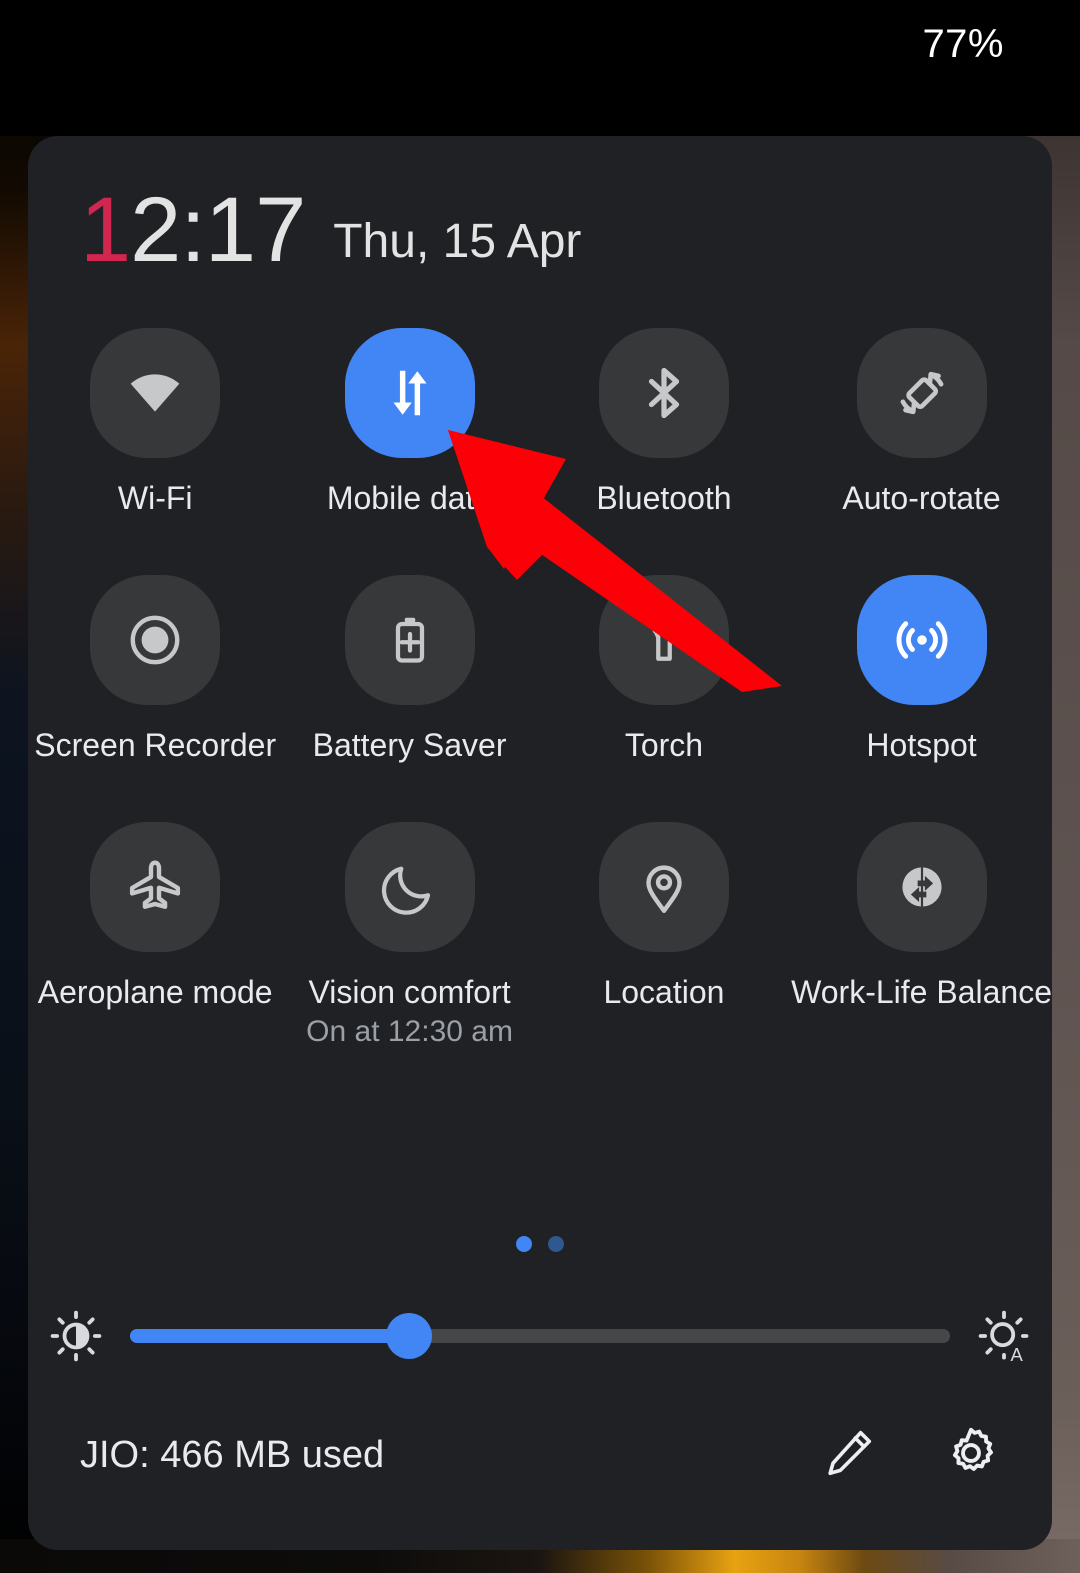 The height and width of the screenshot is (1573, 1080). I want to click on tile-label-wi-fi: Wi-Fi, so click(155, 498).